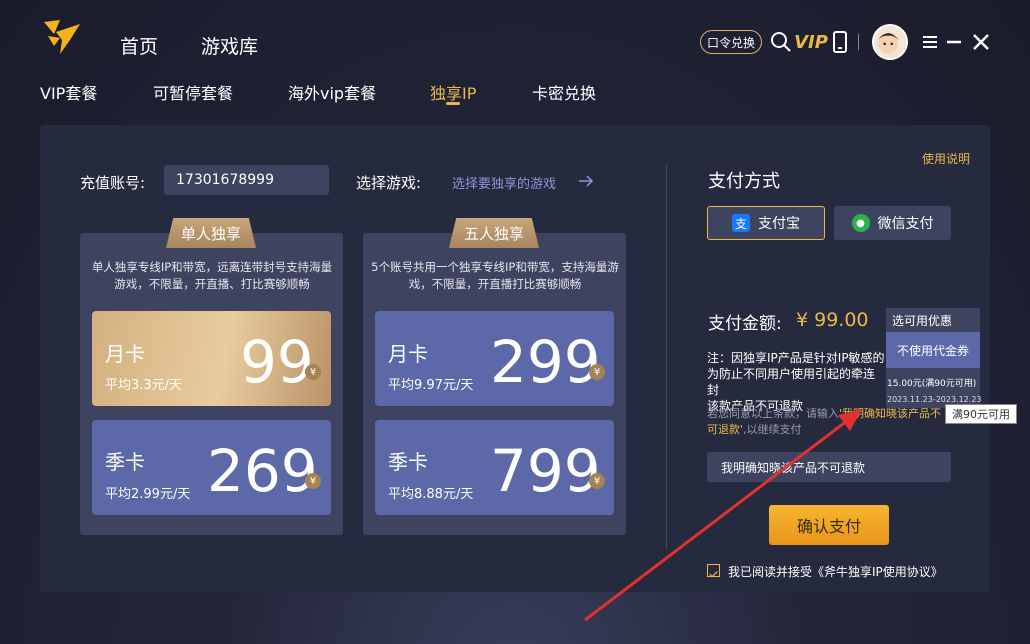 This screenshot has width=1030, height=644. I want to click on amount-label: 支付金额:, so click(745, 324).